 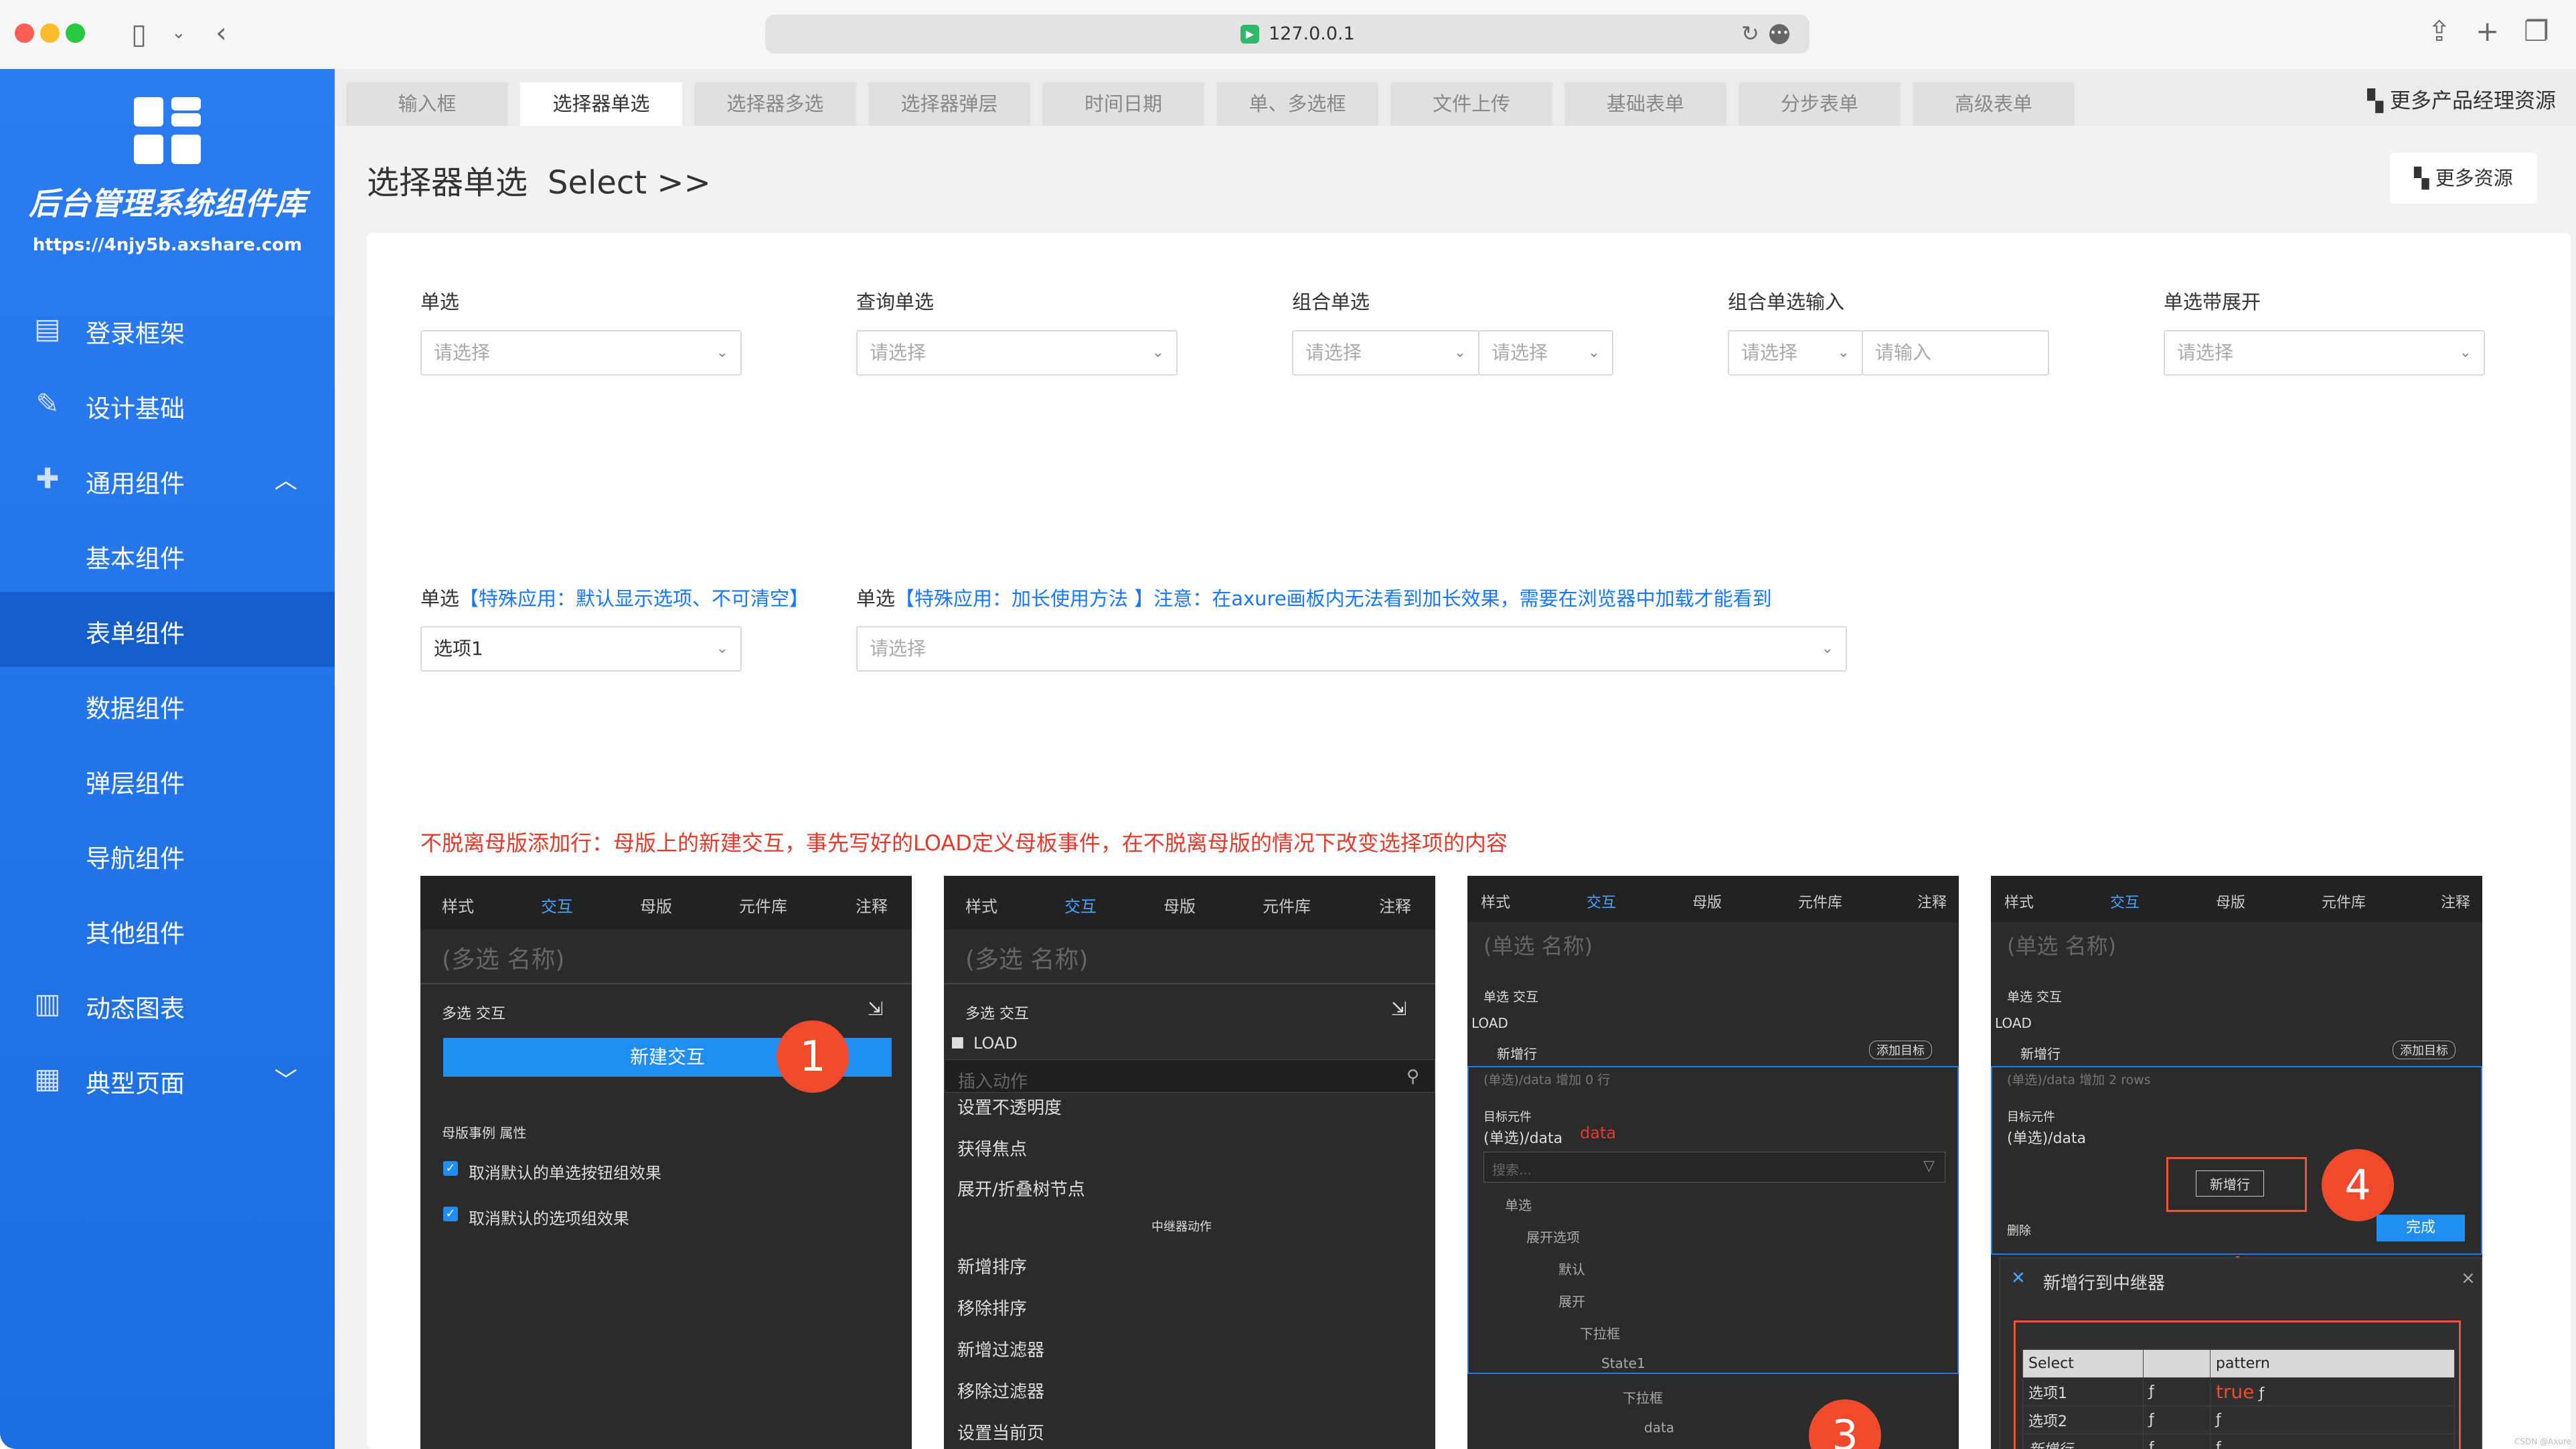 What do you see at coordinates (168, 554) in the screenshot?
I see `sidebar-item-basic-components: 基本组件` at bounding box center [168, 554].